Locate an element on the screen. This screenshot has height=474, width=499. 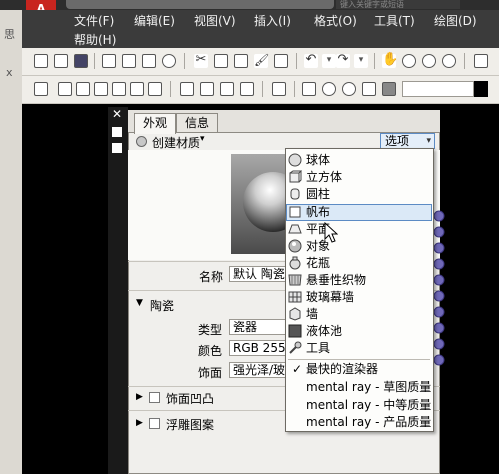
tab-info: 信息 is located at coordinates (197, 122).